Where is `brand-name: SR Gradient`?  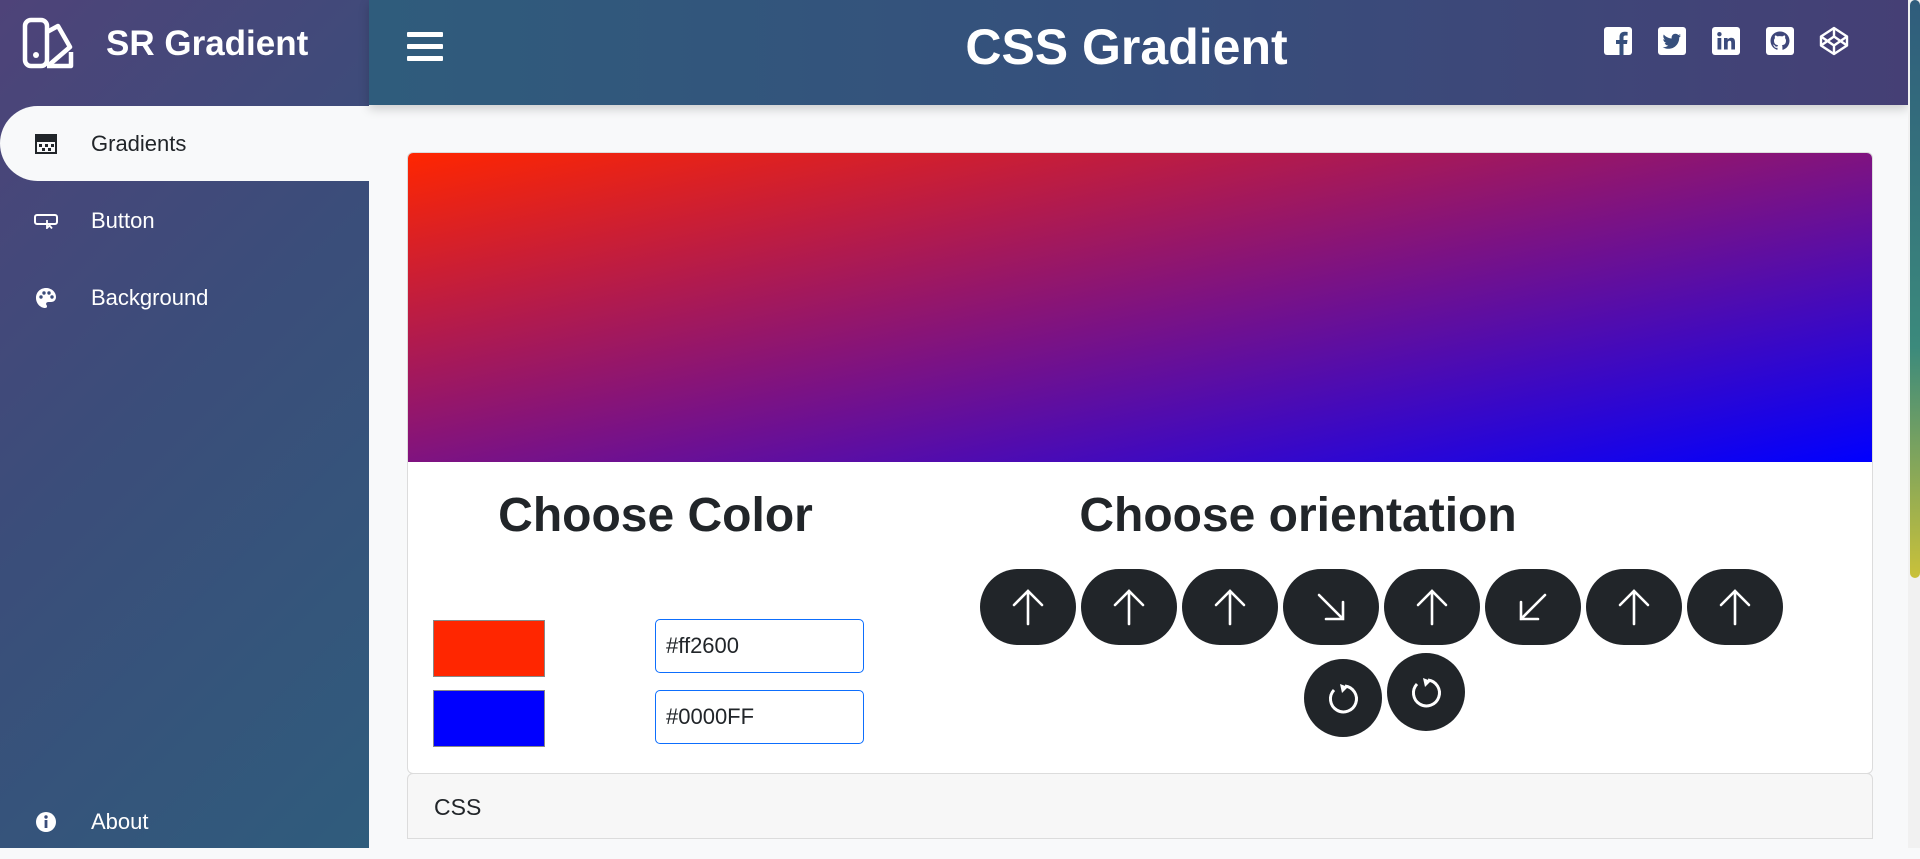 brand-name: SR Gradient is located at coordinates (207, 43).